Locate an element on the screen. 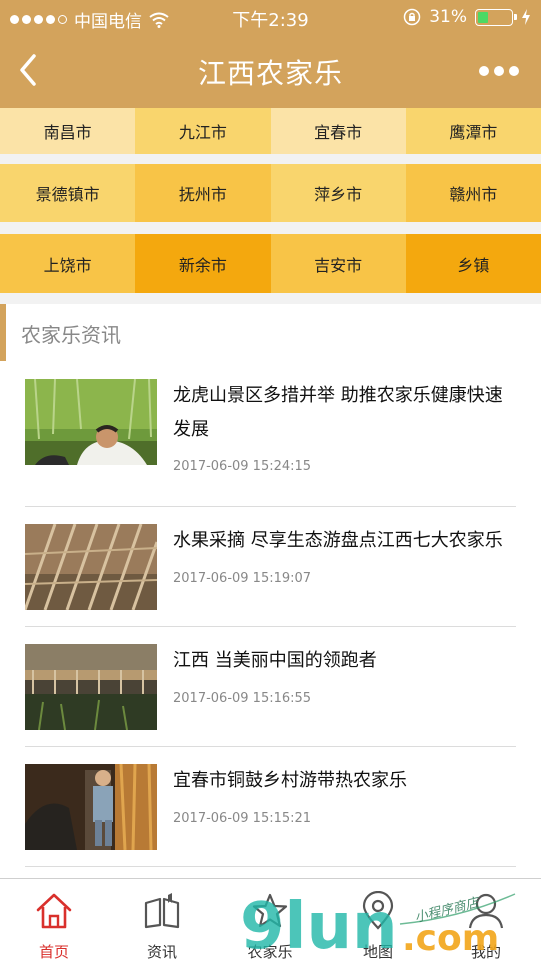  city-row: 上饶市 新余市 吉安市 乡镇 is located at coordinates (270, 263).